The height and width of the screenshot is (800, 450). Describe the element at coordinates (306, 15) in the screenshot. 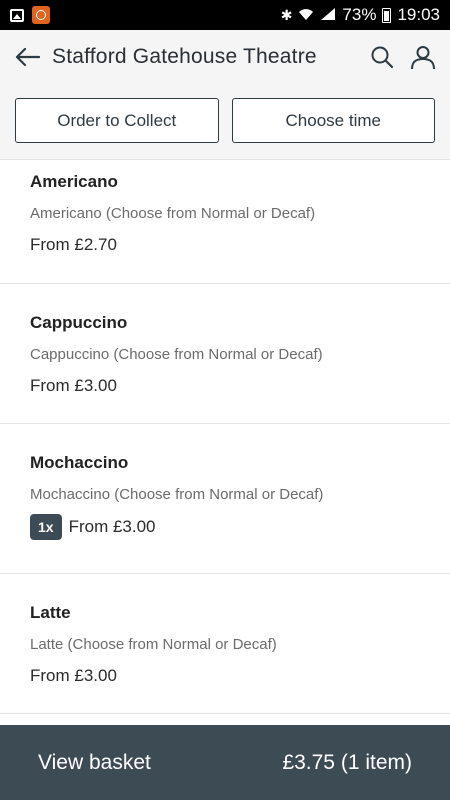

I see `wifi-icon` at that location.